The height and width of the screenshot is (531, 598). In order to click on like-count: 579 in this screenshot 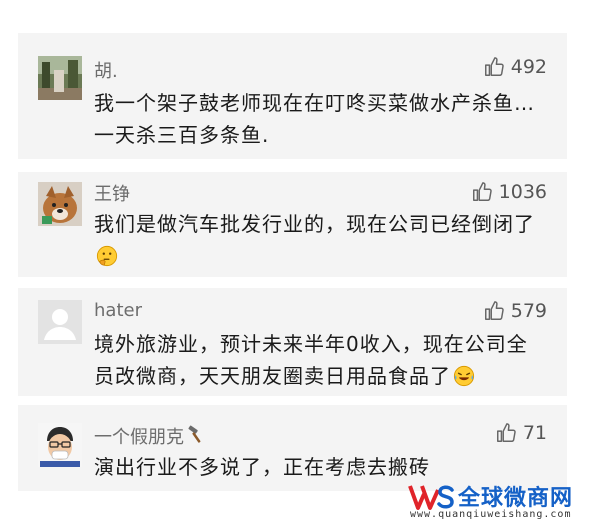, I will do `click(528, 311)`.